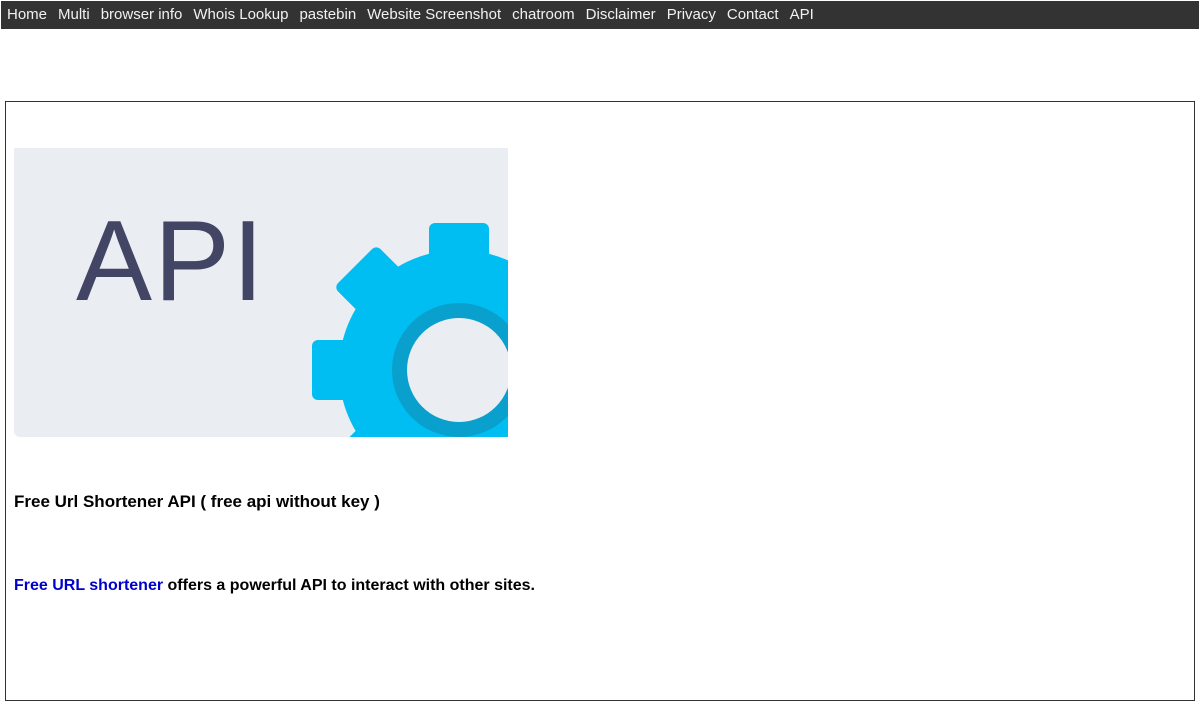 Image resolution: width=1200 pixels, height=701 pixels. Describe the element at coordinates (88, 585) in the screenshot. I see `url-shortener-link: Free URL shortener` at that location.